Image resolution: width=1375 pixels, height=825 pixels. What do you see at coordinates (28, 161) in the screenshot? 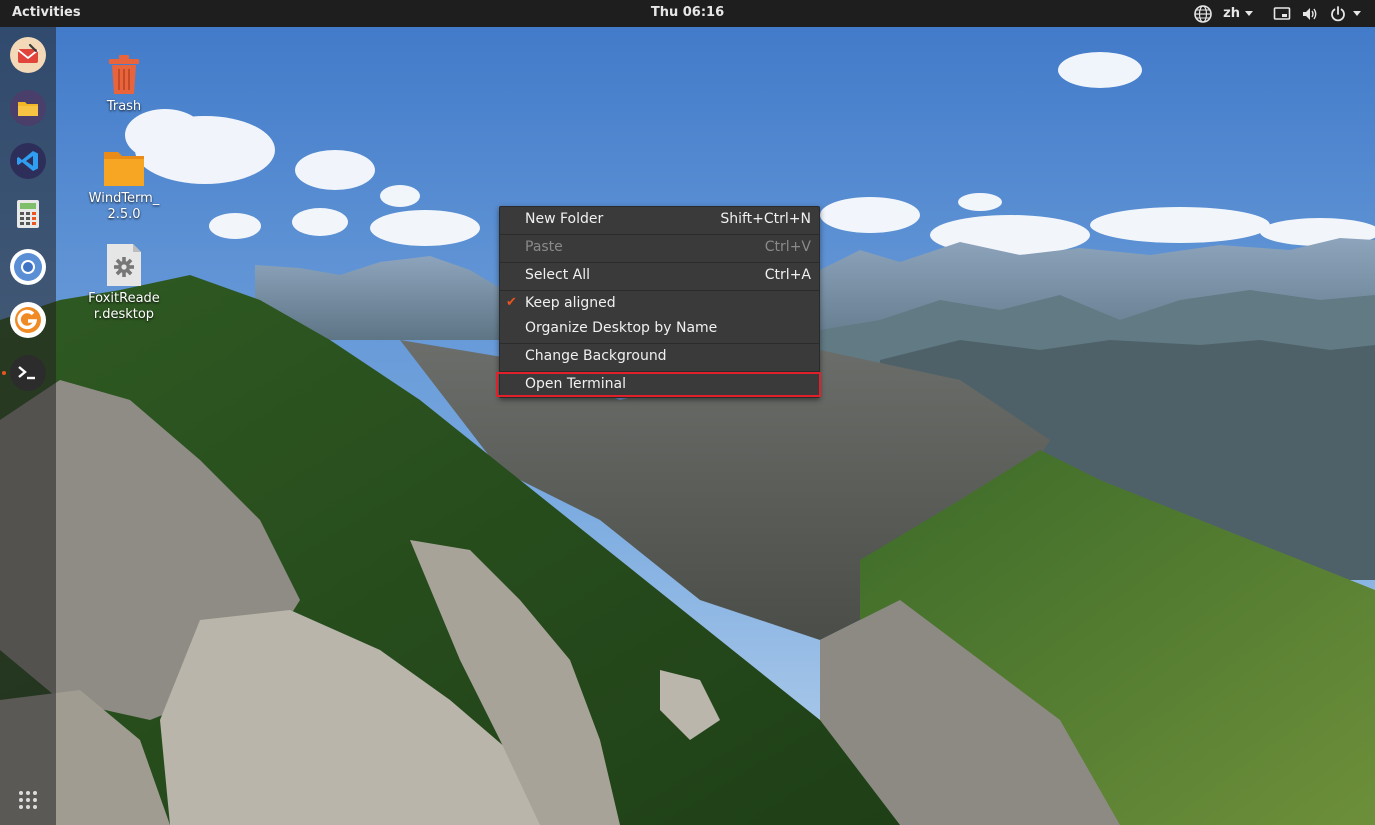
I see `vscode-icon` at bounding box center [28, 161].